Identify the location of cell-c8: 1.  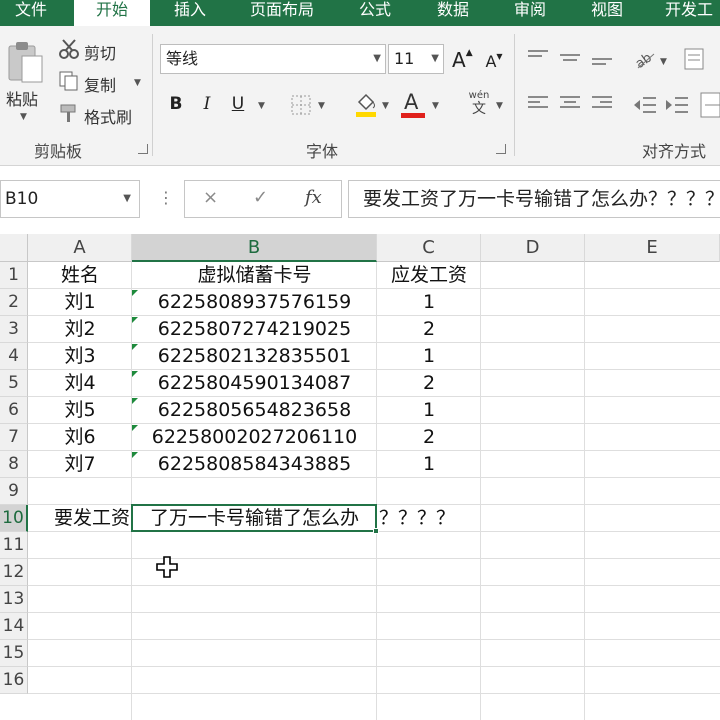
(429, 464).